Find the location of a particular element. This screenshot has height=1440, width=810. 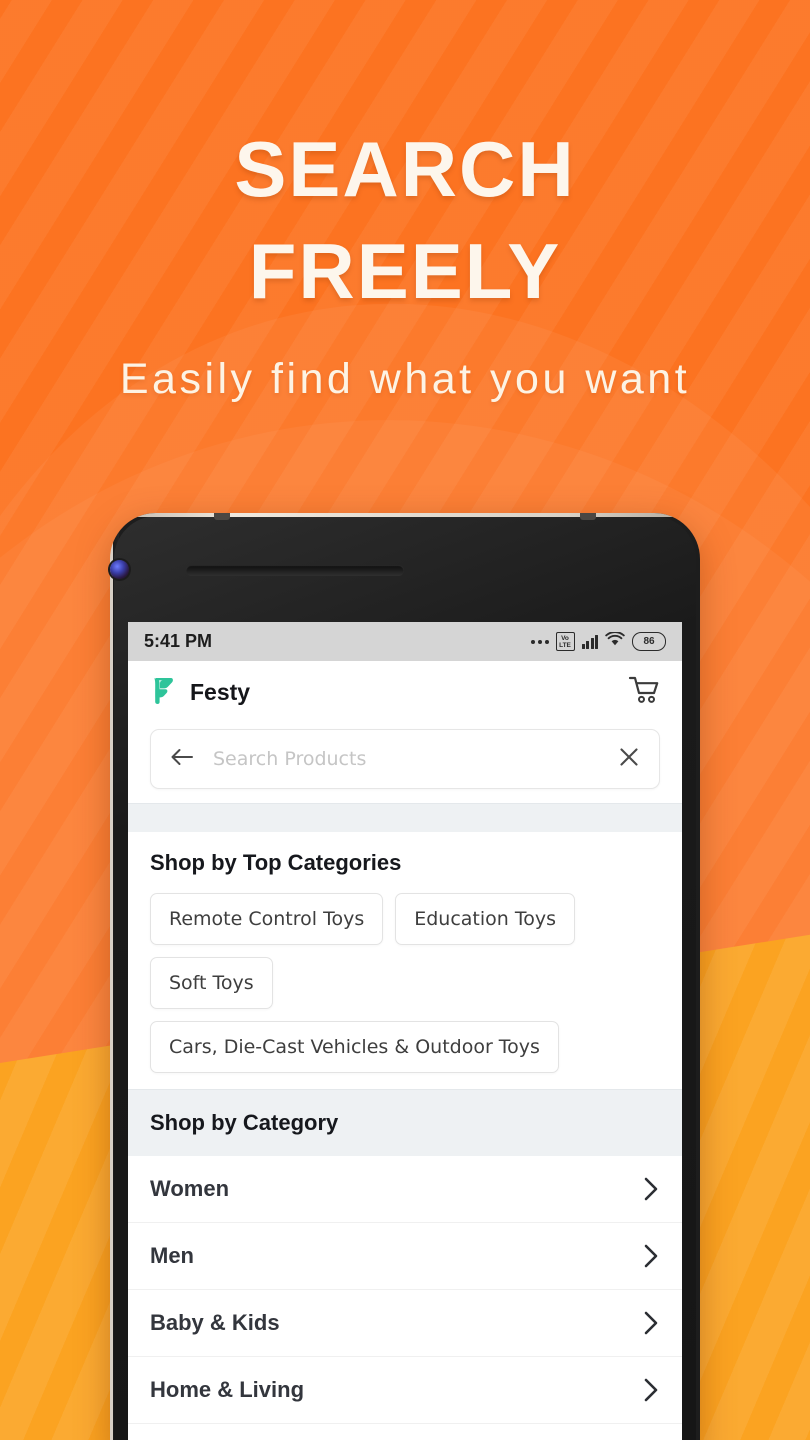

volte-icon: Vo LTE is located at coordinates (565, 641).